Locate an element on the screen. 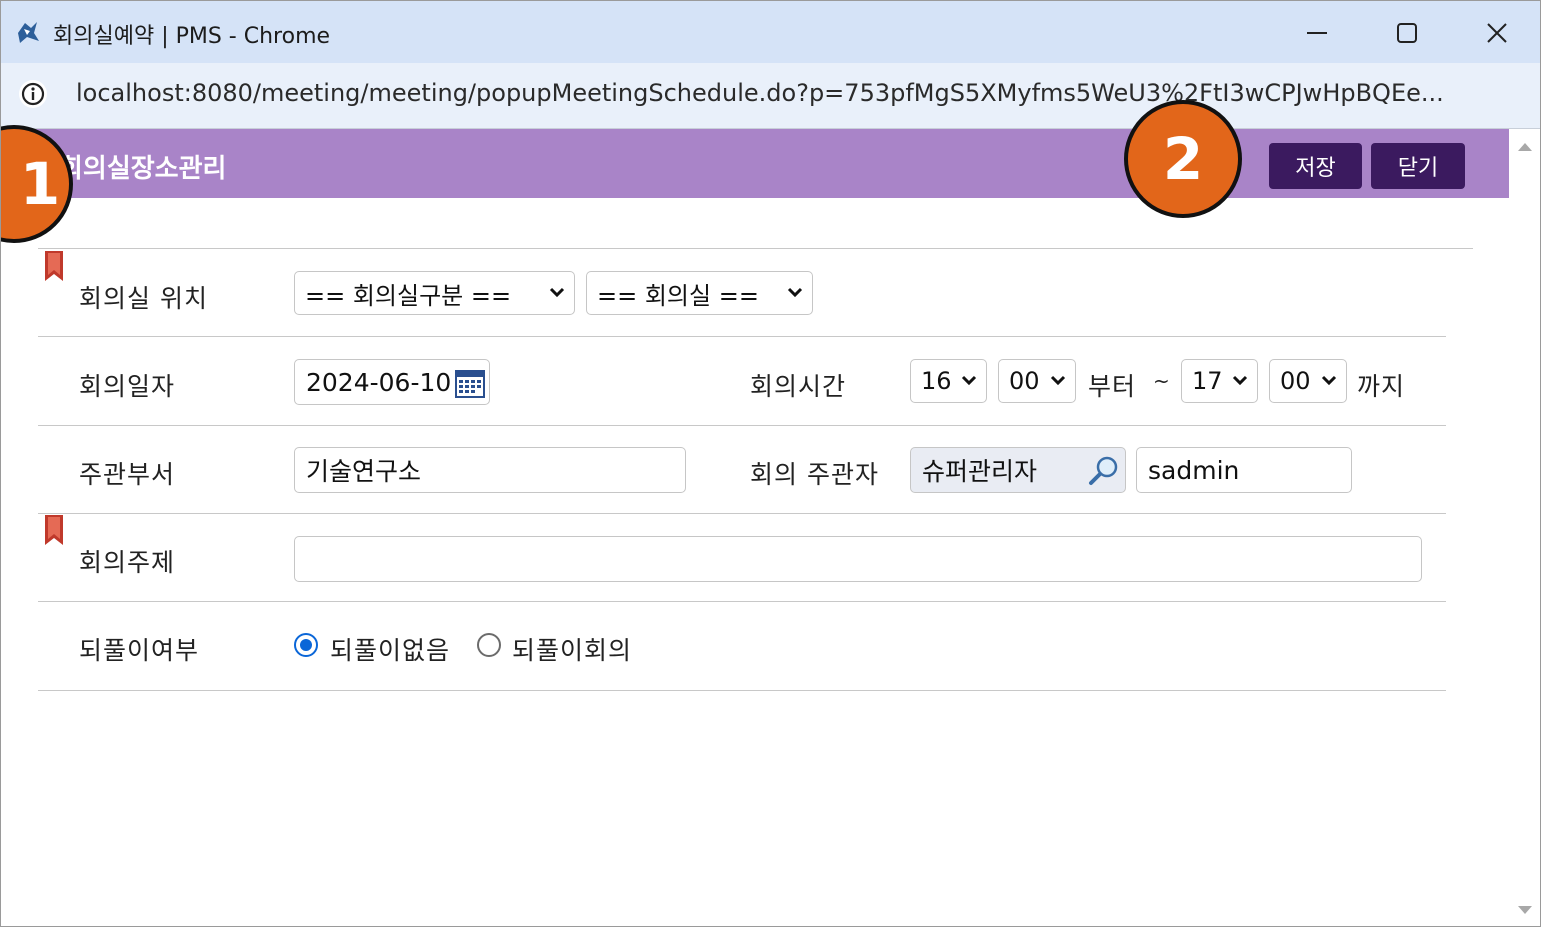 This screenshot has height=927, width=1541. end-minute-select: 00 is located at coordinates (1308, 381).